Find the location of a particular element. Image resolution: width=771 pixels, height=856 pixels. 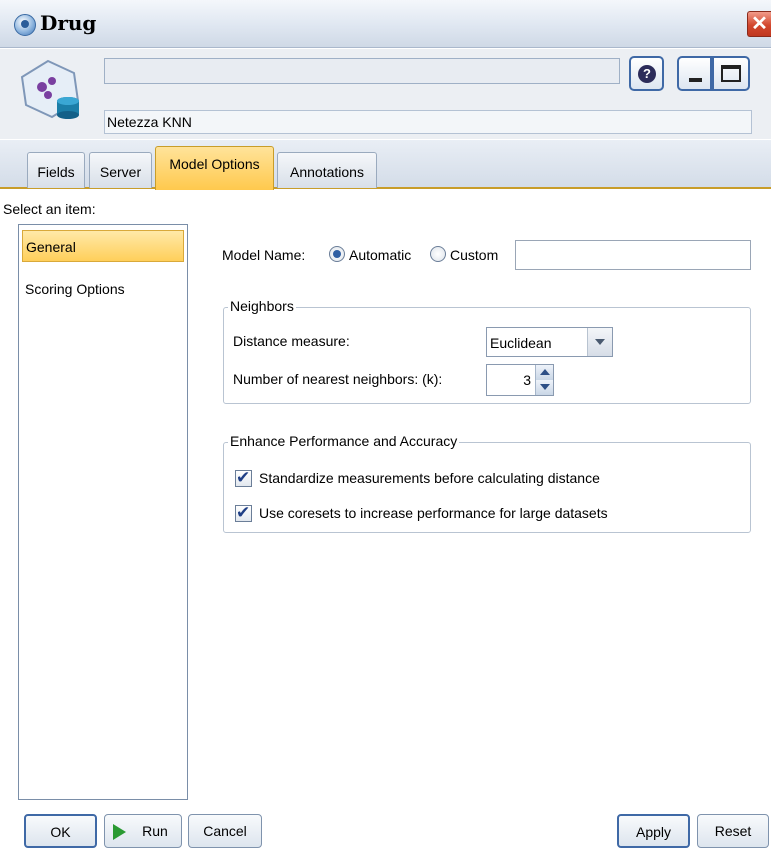

radio-automatic-label: Automatic is located at coordinates (380, 255).